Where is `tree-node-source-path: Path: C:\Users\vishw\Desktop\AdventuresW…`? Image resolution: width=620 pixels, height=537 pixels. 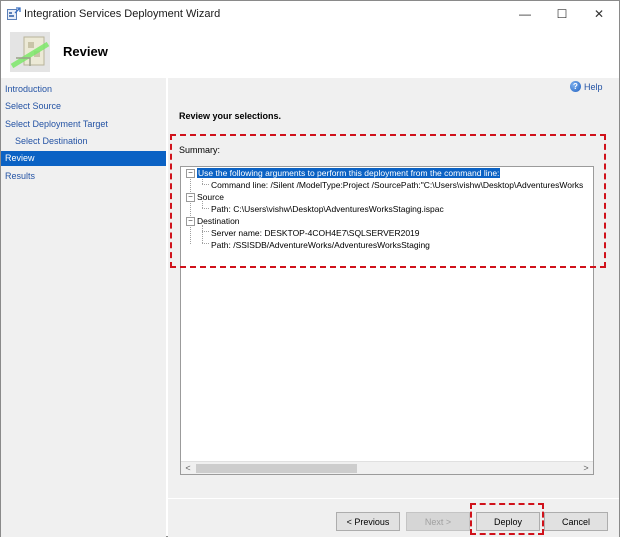
tree-node-source-path: Path: C:\Users\vishw\Desktop\AdventuresW… is located at coordinates (327, 209).